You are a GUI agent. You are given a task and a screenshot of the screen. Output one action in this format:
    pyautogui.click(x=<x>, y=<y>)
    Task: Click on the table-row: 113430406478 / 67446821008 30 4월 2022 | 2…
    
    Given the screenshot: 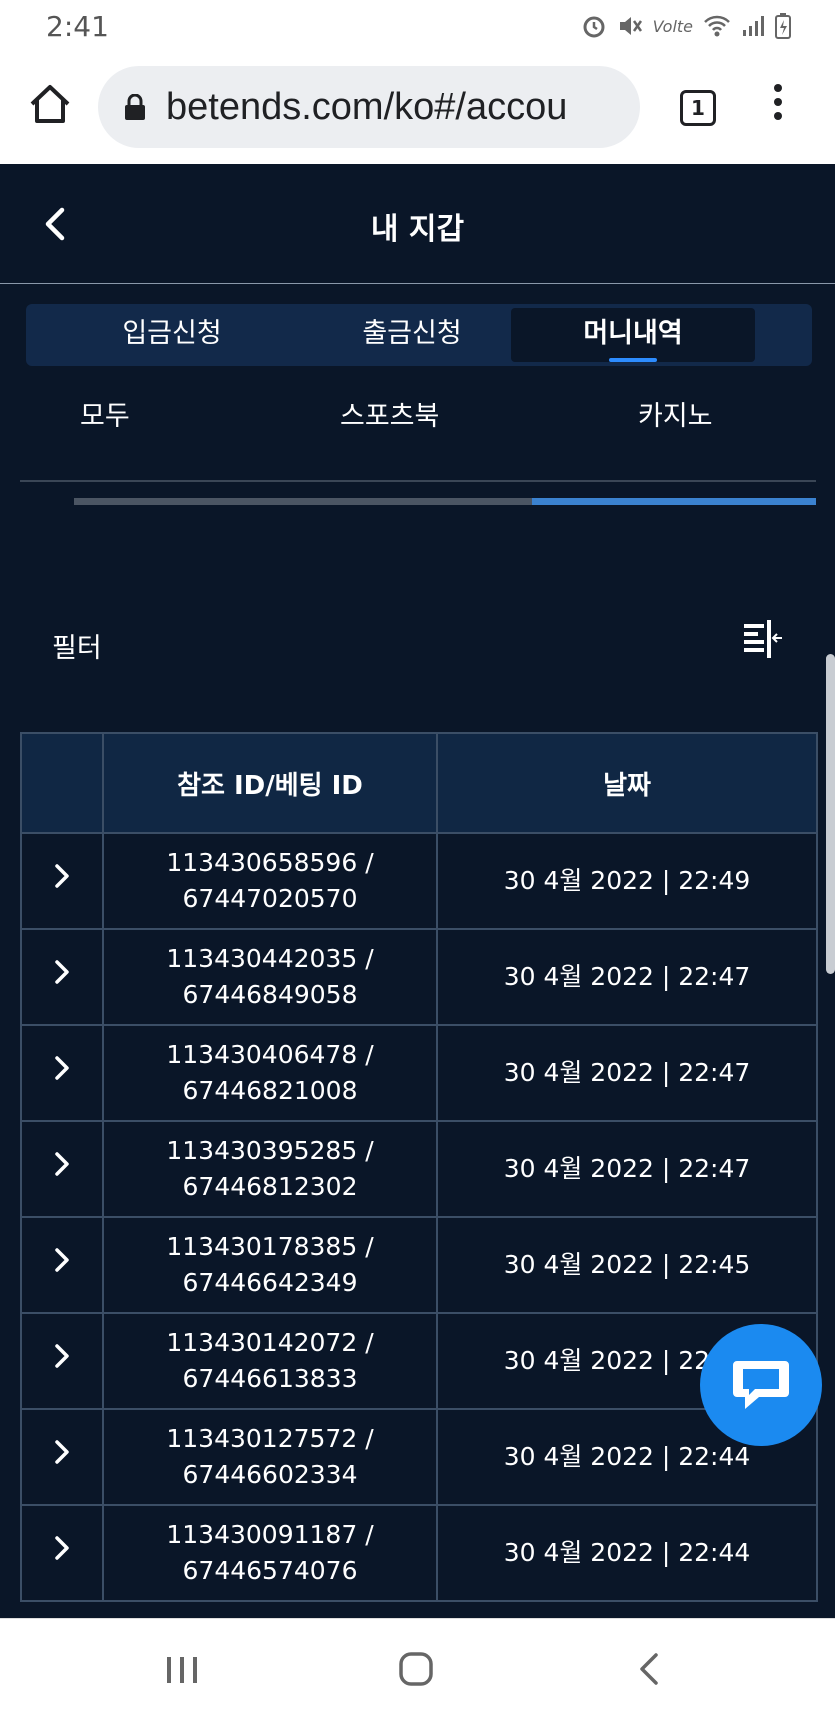 What is the action you would take?
    pyautogui.click(x=419, y=1073)
    